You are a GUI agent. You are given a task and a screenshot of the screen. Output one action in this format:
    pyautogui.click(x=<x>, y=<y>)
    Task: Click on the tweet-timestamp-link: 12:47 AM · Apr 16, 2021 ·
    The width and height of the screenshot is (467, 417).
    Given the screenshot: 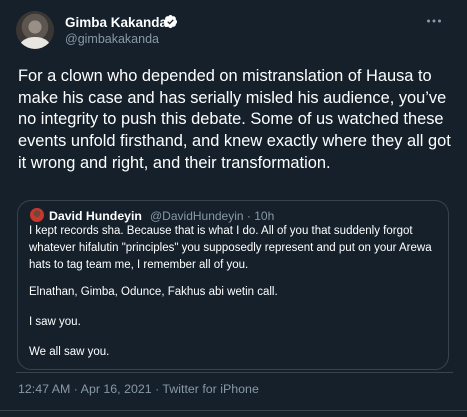 What is the action you would take?
    pyautogui.click(x=90, y=389)
    